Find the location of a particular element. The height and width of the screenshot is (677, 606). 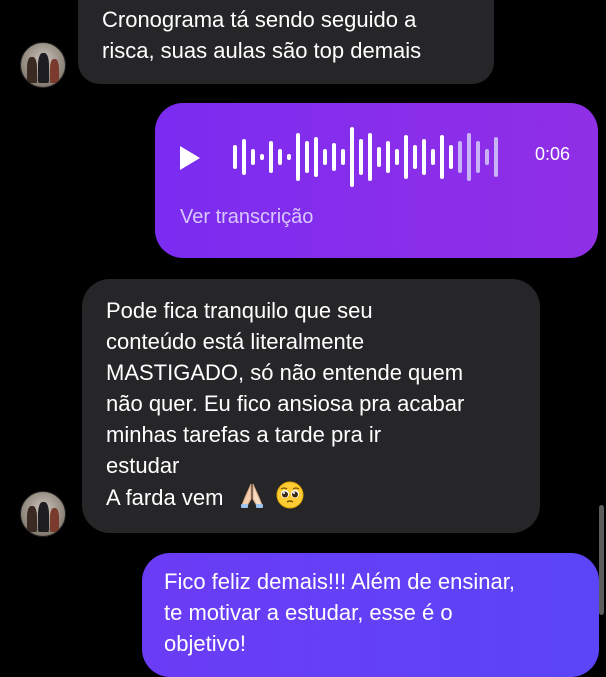

message-text-end: A farda vem is located at coordinates (165, 497).